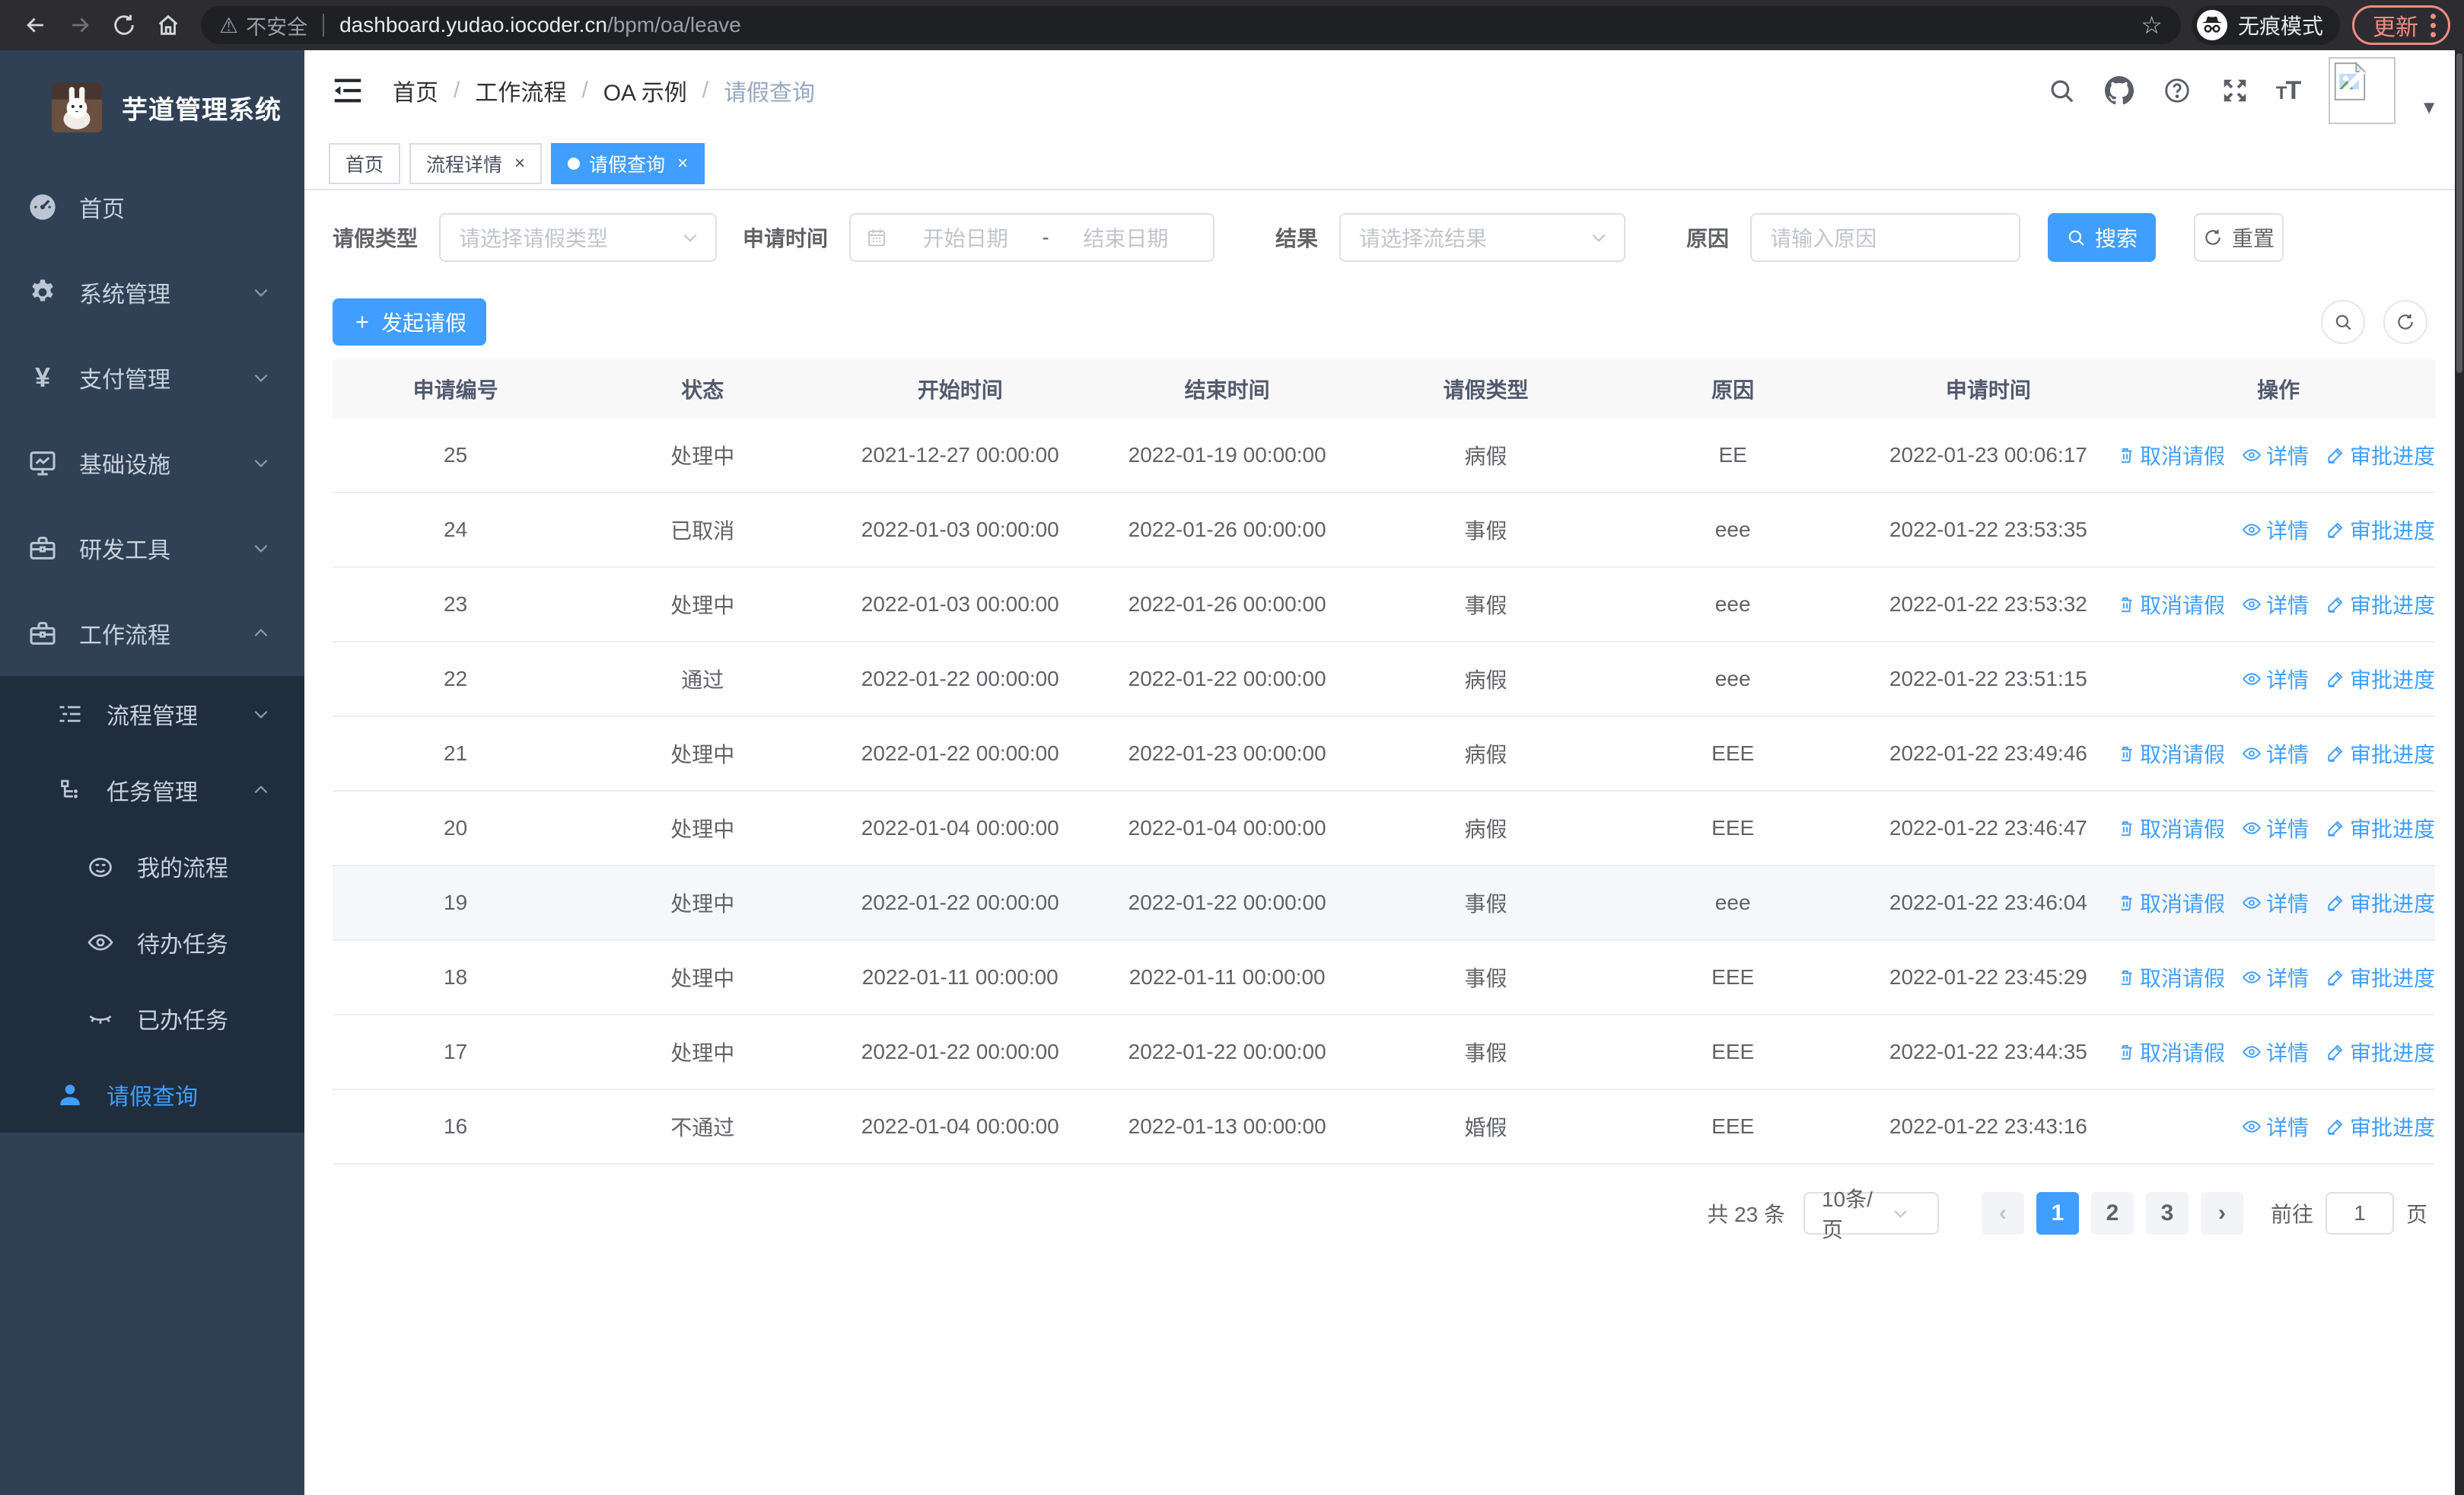 This screenshot has width=2464, height=1495. What do you see at coordinates (2057, 1214) in the screenshot?
I see `page-button-1: 1` at bounding box center [2057, 1214].